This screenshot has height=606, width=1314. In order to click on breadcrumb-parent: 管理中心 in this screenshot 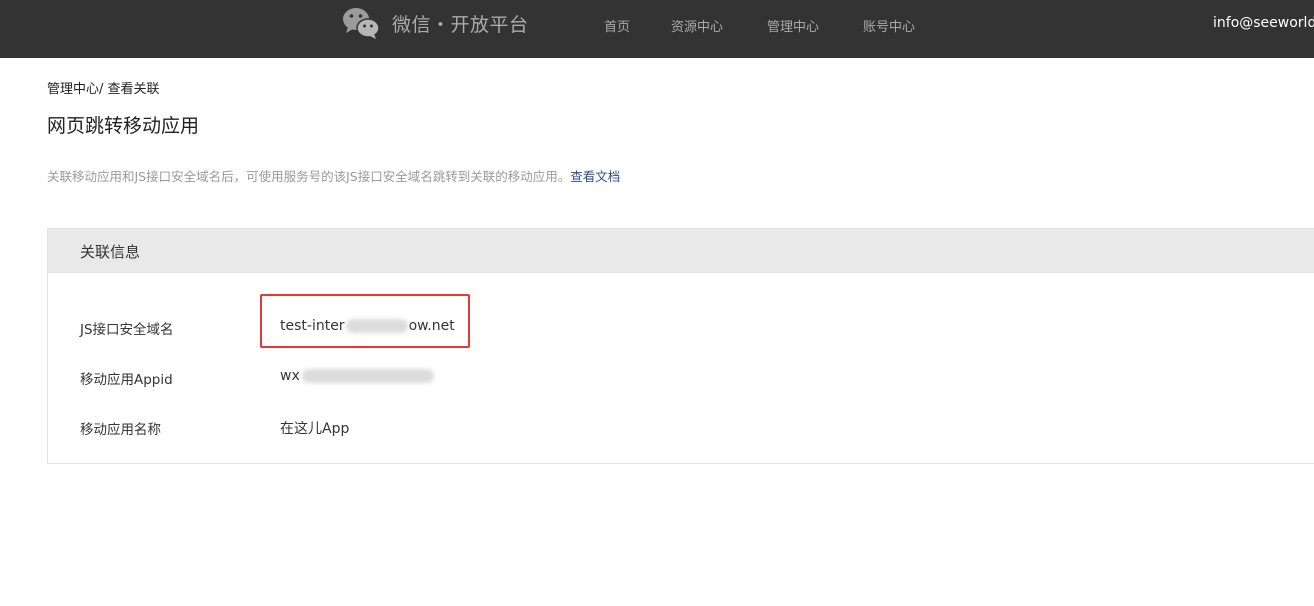, I will do `click(73, 89)`.